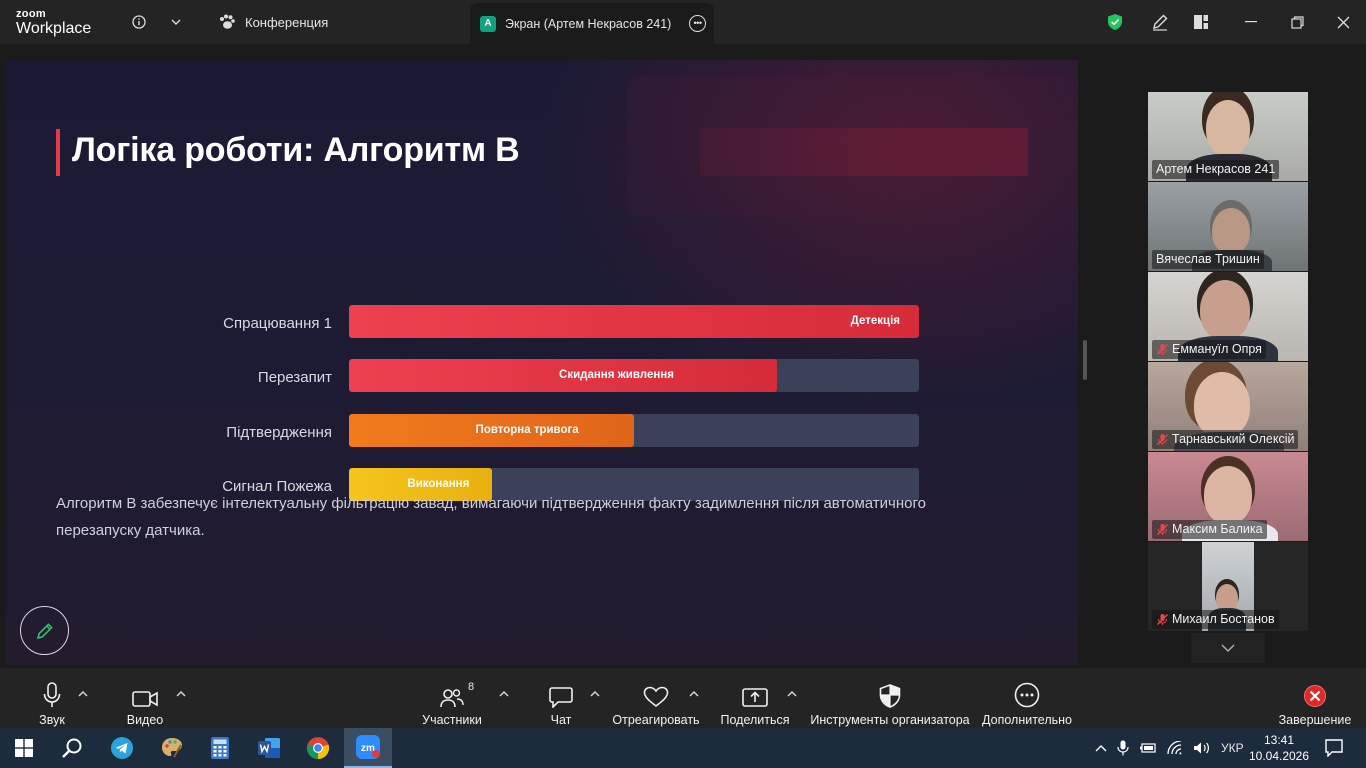 The width and height of the screenshot is (1366, 768). Describe the element at coordinates (1297, 22) in the screenshot. I see `restore-icon` at that location.